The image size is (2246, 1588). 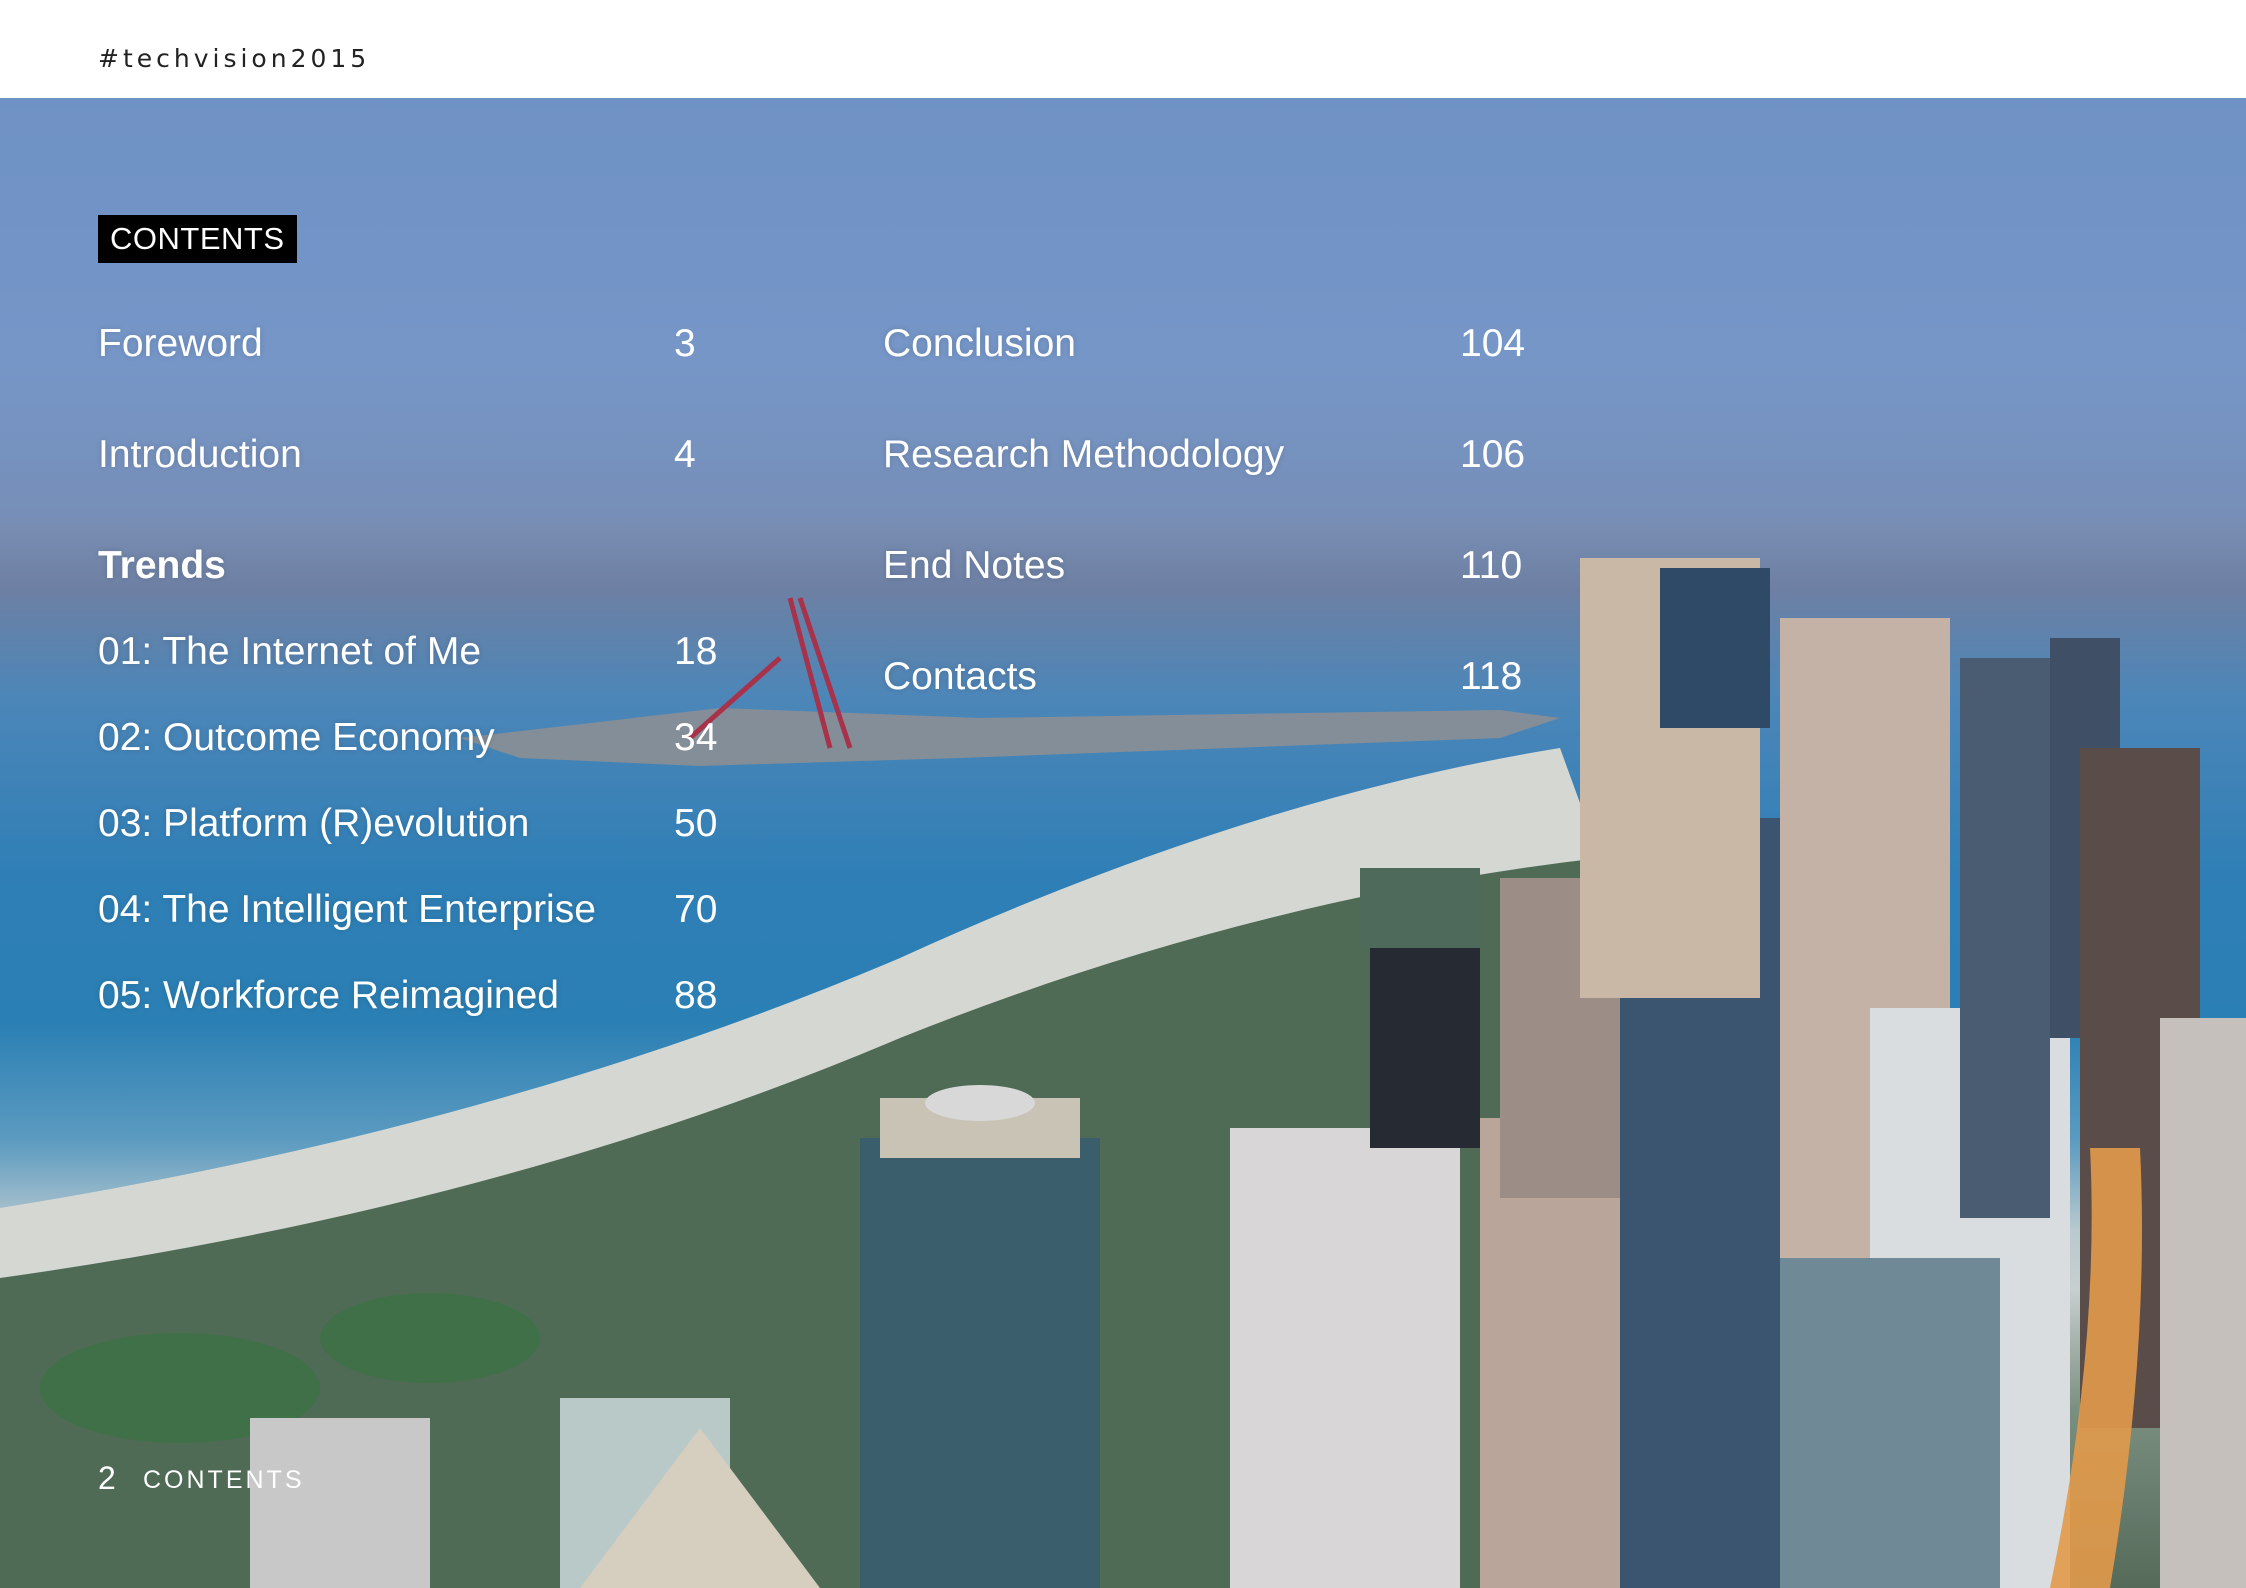 I want to click on toc-page-trend-05: 88, so click(x=696, y=995).